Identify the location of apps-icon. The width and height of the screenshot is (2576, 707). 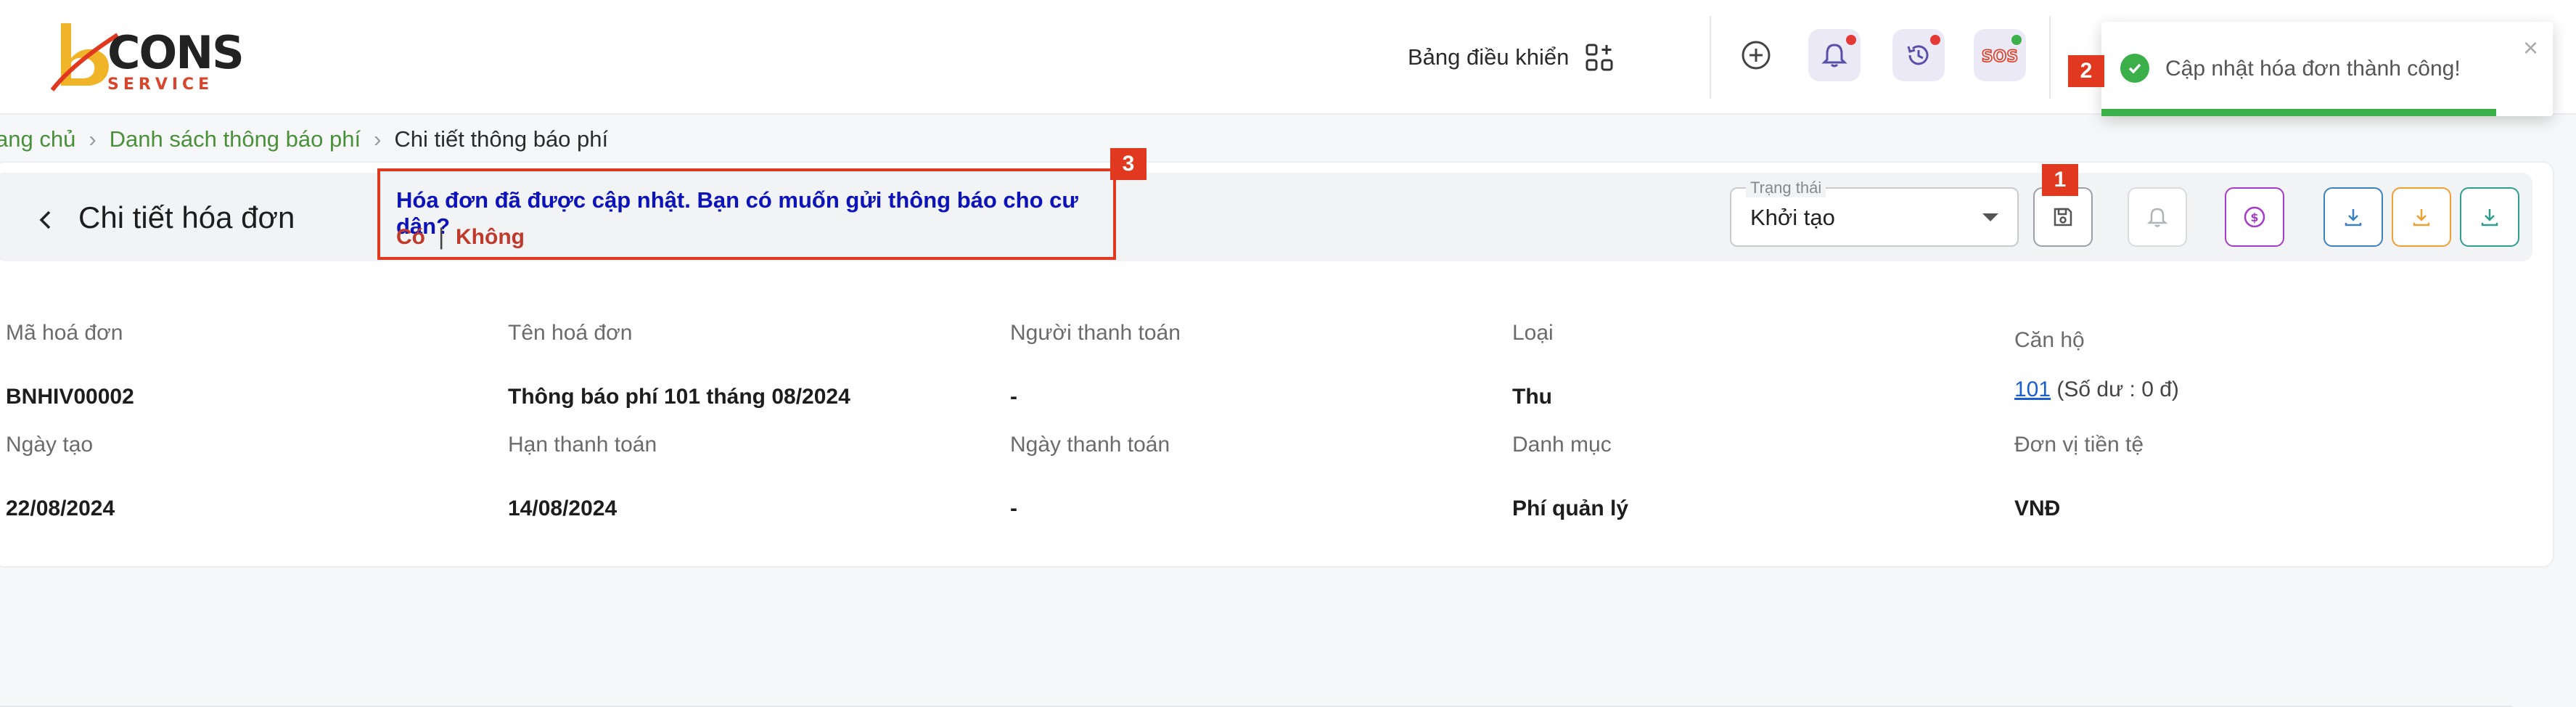
(1599, 57).